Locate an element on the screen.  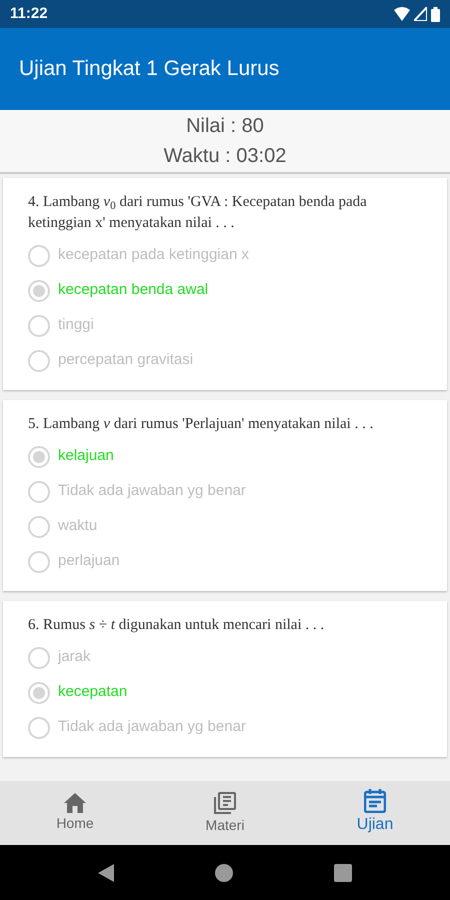
option-label: jarak is located at coordinates (74, 657).